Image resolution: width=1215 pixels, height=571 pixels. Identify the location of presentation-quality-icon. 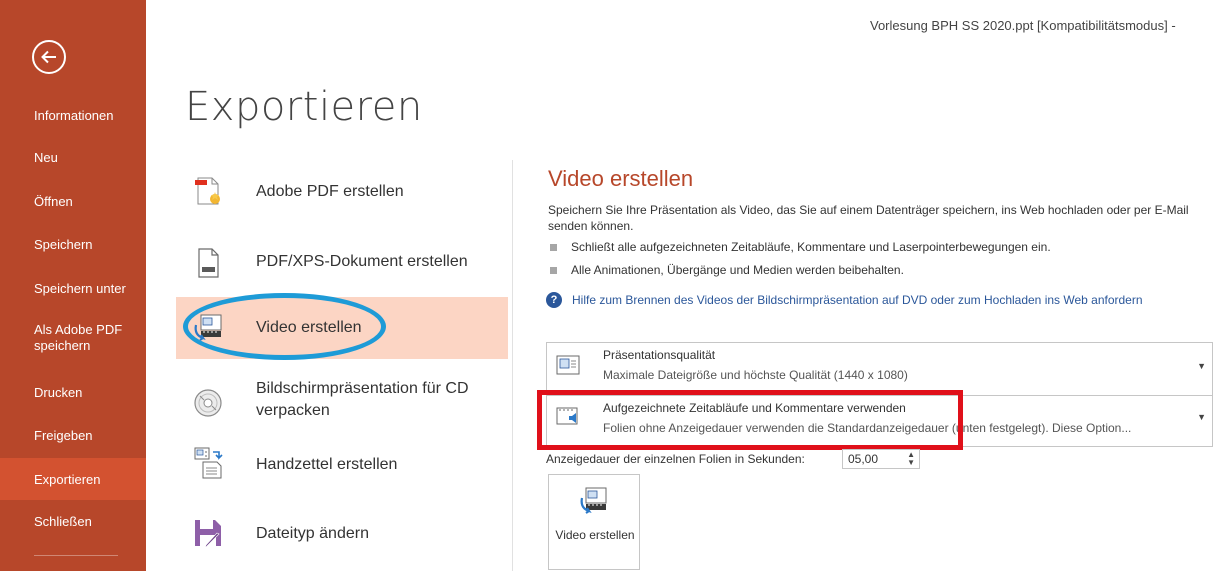
(568, 365).